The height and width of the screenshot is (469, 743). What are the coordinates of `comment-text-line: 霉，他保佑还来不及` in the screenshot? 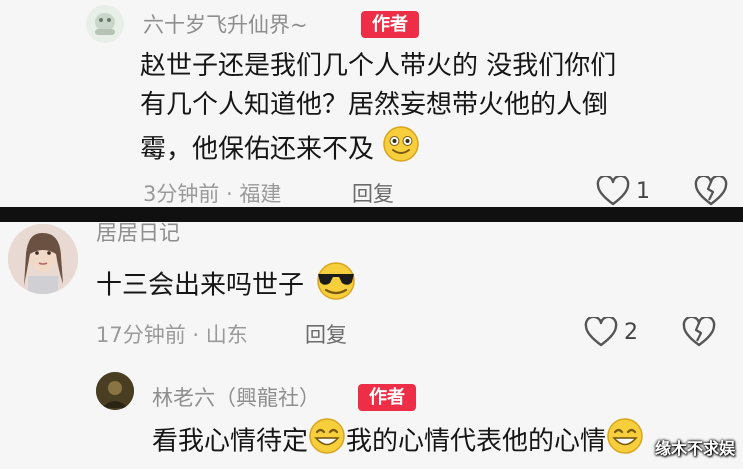 It's located at (435, 150).